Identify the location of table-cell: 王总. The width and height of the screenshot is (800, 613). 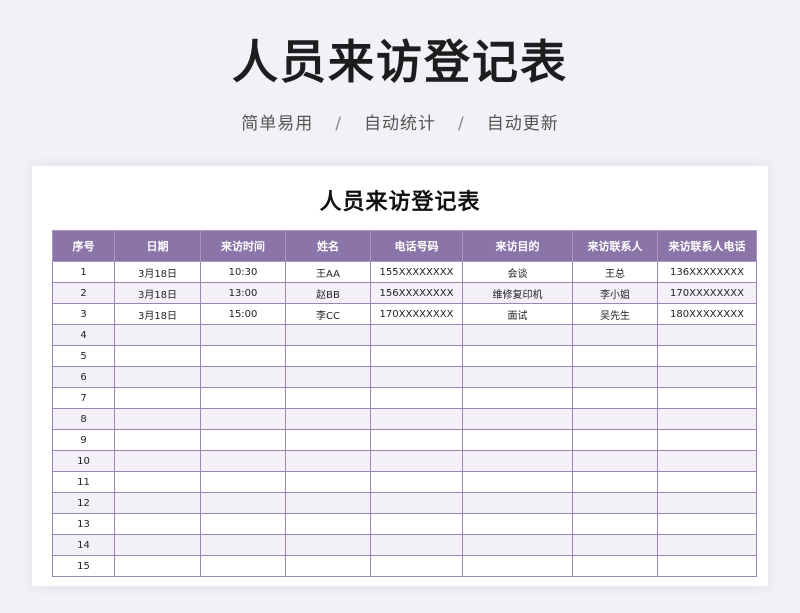
(615, 272).